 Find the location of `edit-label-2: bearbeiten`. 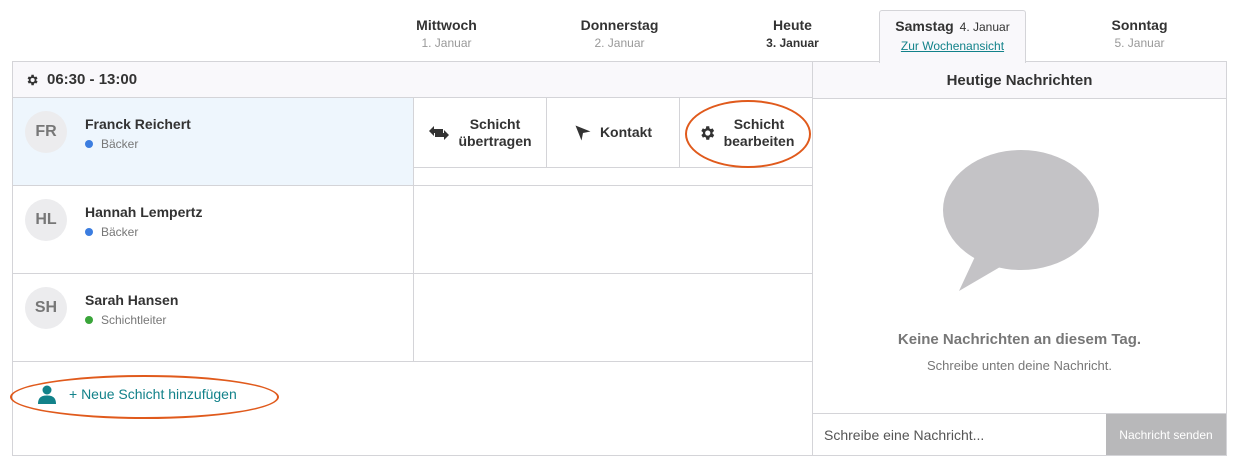

edit-label-2: bearbeiten is located at coordinates (759, 140).